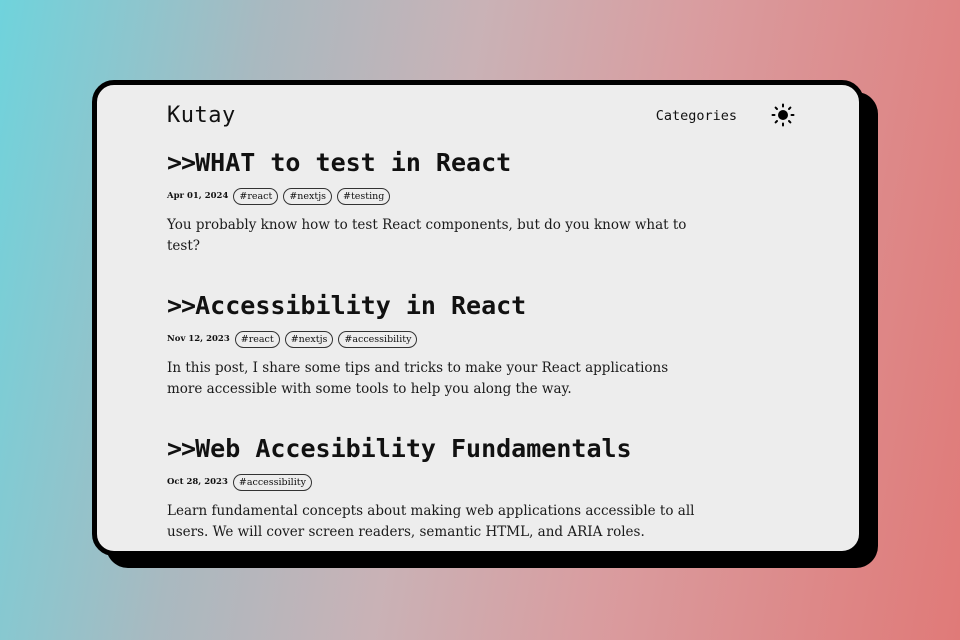 The image size is (960, 640). I want to click on post-title-link: >>WHAT to test in React, so click(437, 163).